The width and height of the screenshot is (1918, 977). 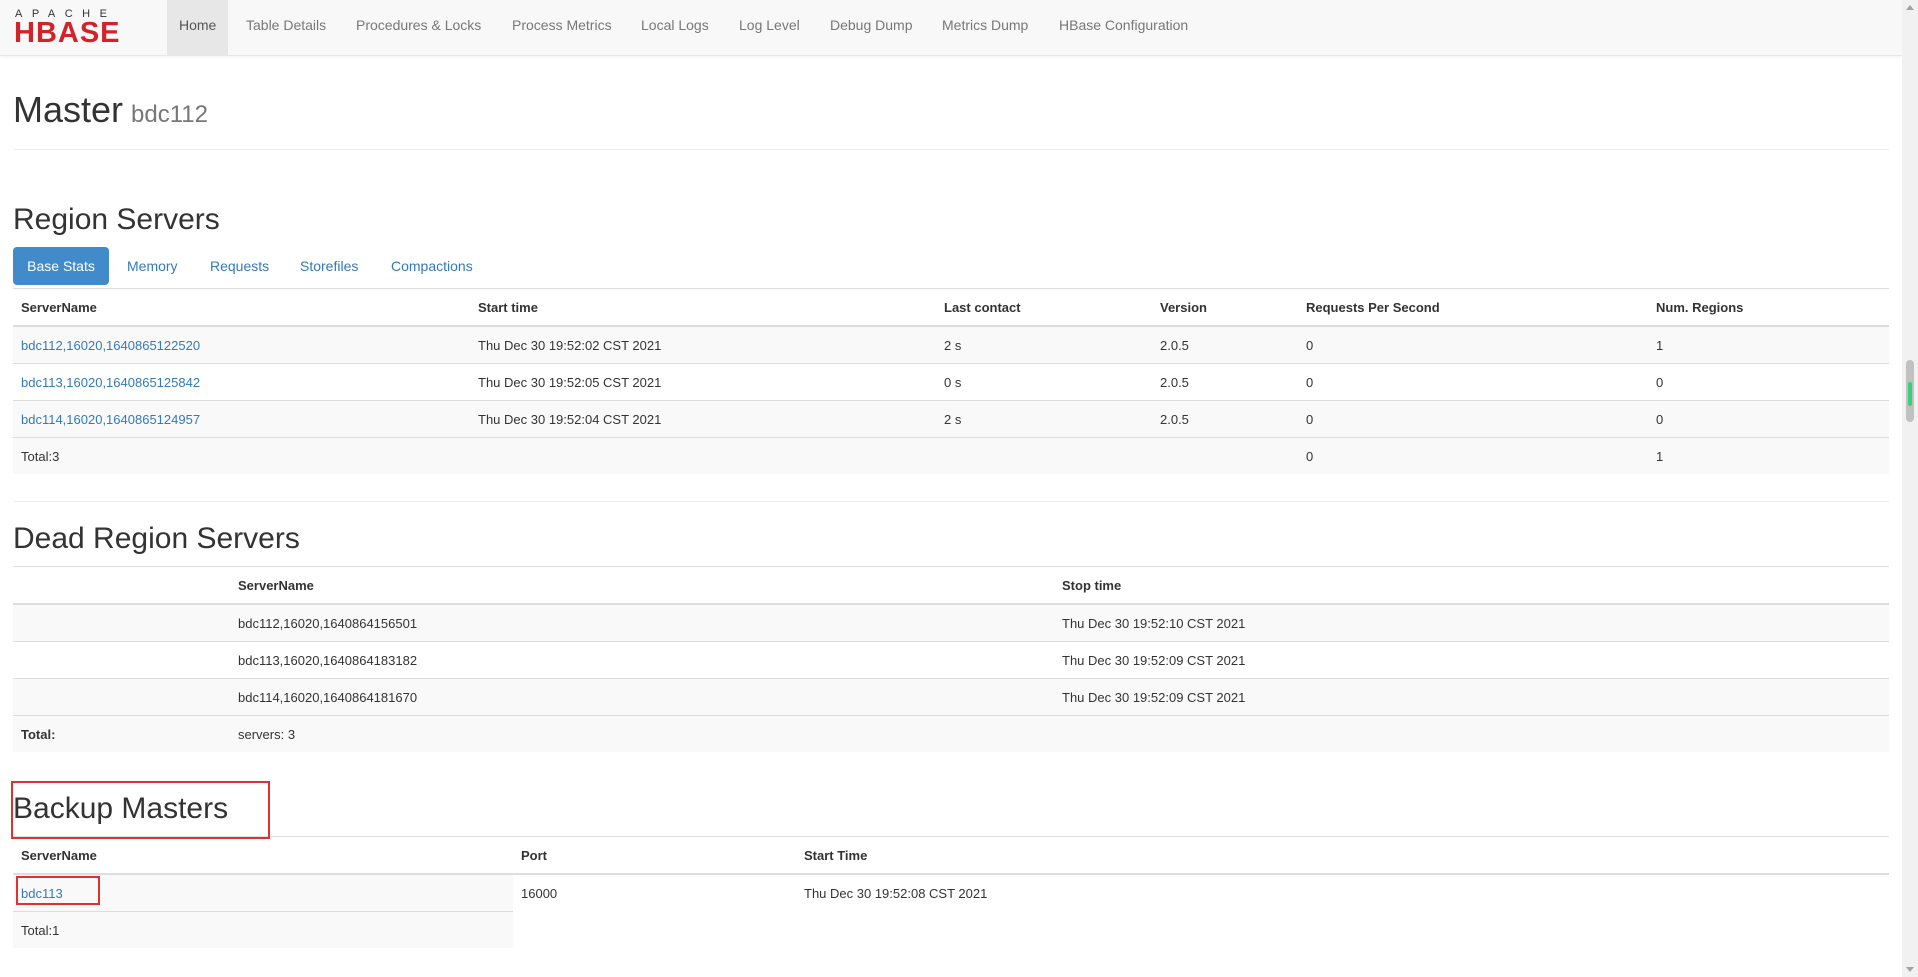 What do you see at coordinates (1044, 382) in the screenshot?
I see `last-contact-cell: 0 s` at bounding box center [1044, 382].